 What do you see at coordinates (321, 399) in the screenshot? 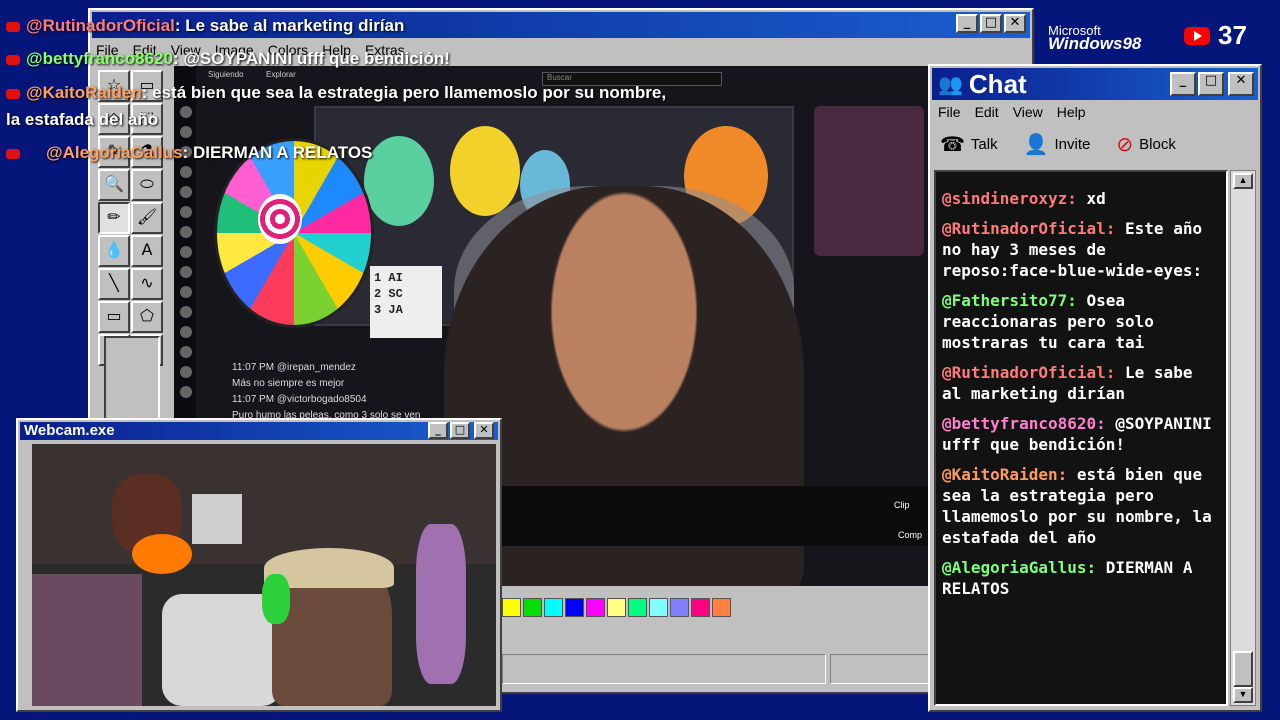
I see `stream-chat-username: @victorbogado8504` at bounding box center [321, 399].